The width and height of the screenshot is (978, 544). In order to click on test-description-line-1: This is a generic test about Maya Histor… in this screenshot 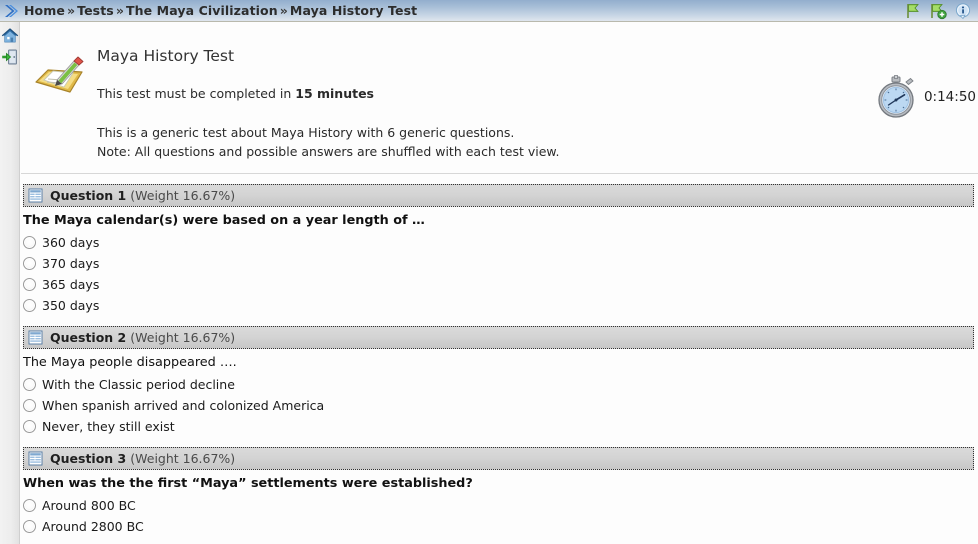, I will do `click(306, 132)`.